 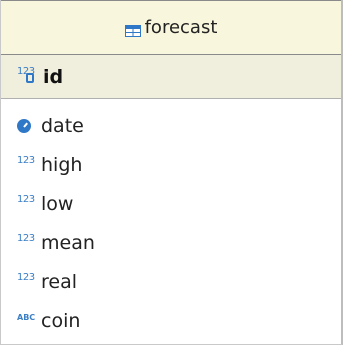 I want to click on column-name: real, so click(x=59, y=281).